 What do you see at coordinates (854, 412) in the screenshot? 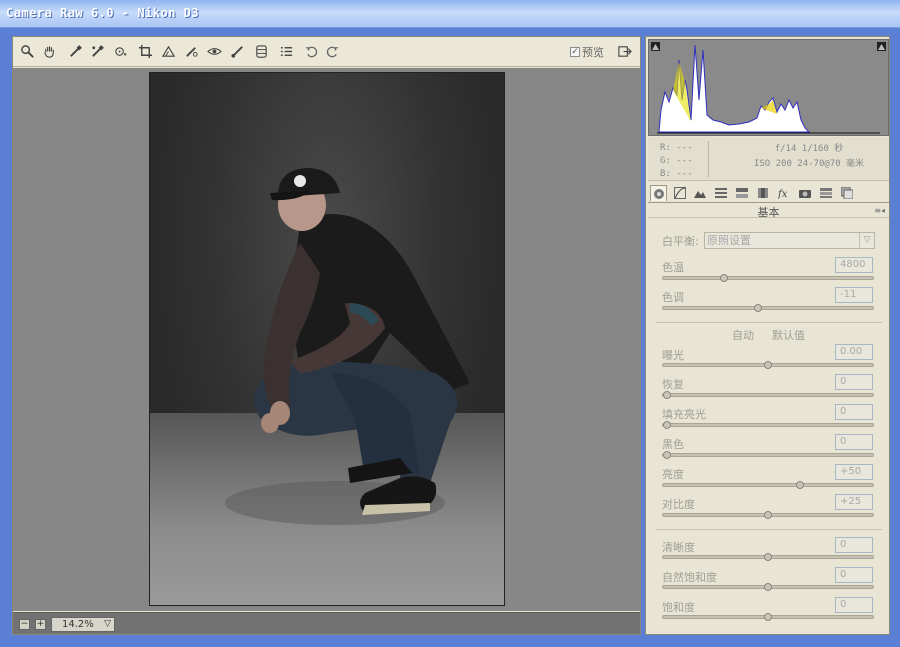
I see `fill-light-field: 0` at bounding box center [854, 412].